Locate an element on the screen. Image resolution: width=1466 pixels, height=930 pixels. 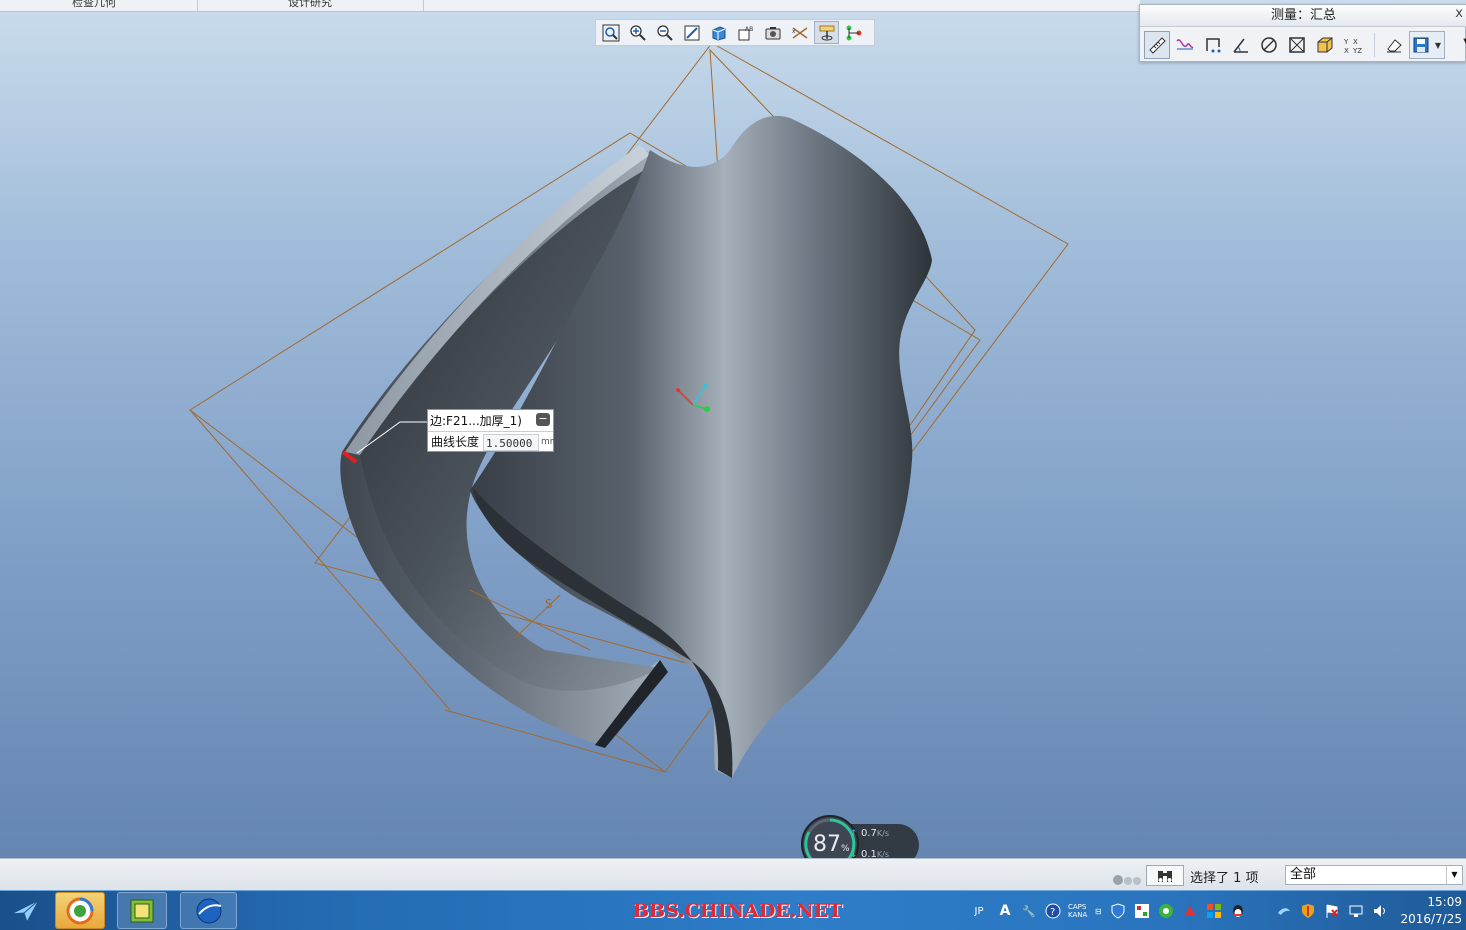
taskbar-app-globe is located at coordinates (208, 910).